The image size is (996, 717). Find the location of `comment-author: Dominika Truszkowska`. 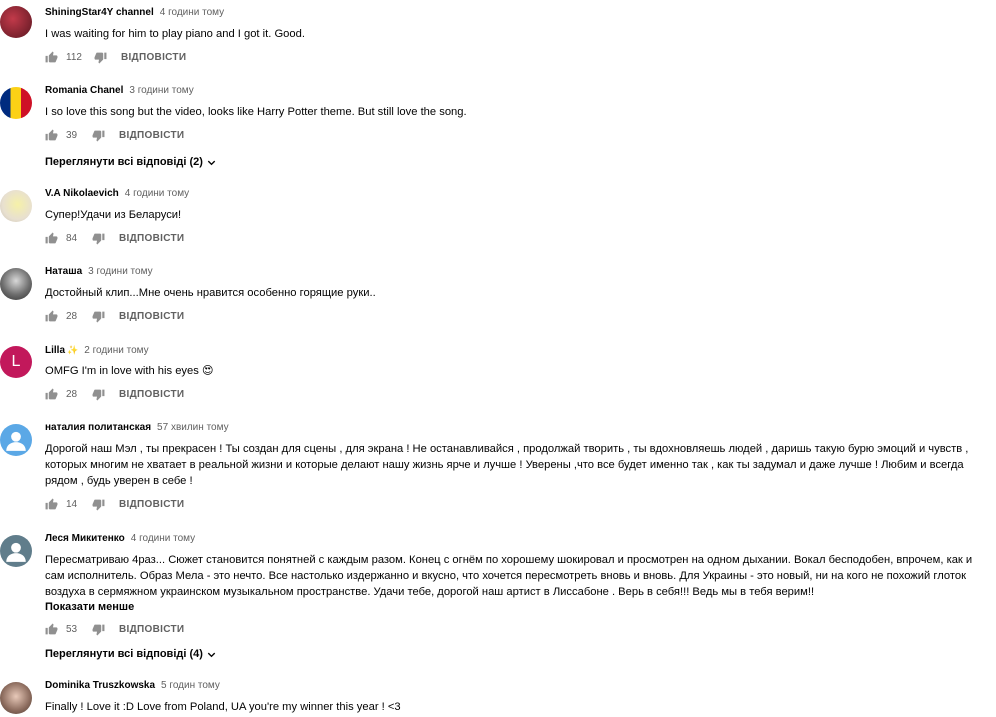

comment-author: Dominika Truszkowska is located at coordinates (100, 685).